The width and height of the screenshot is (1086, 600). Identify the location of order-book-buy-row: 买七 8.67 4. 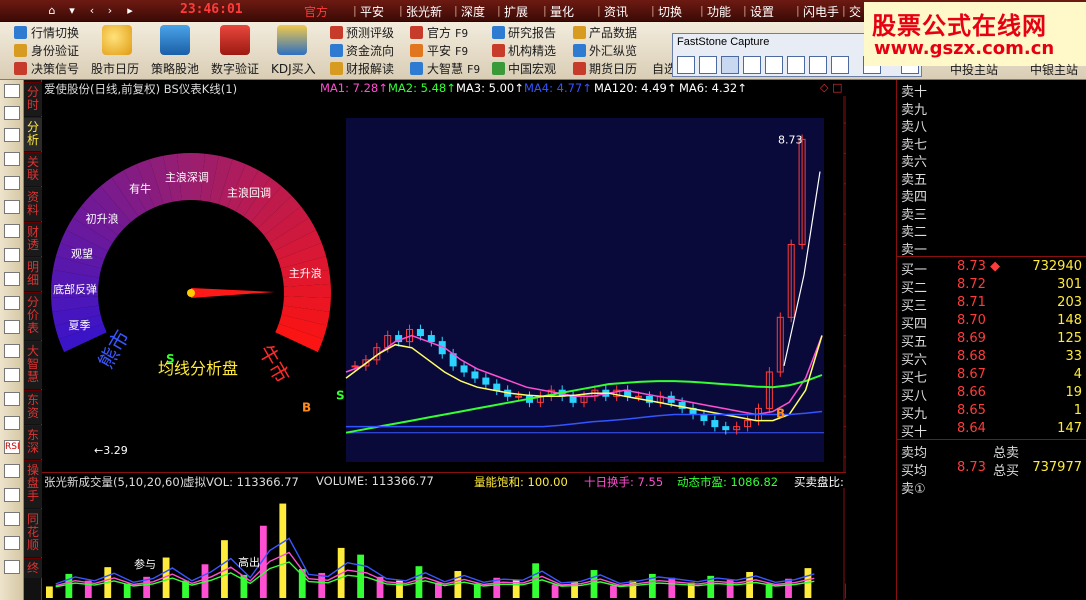
(991, 376).